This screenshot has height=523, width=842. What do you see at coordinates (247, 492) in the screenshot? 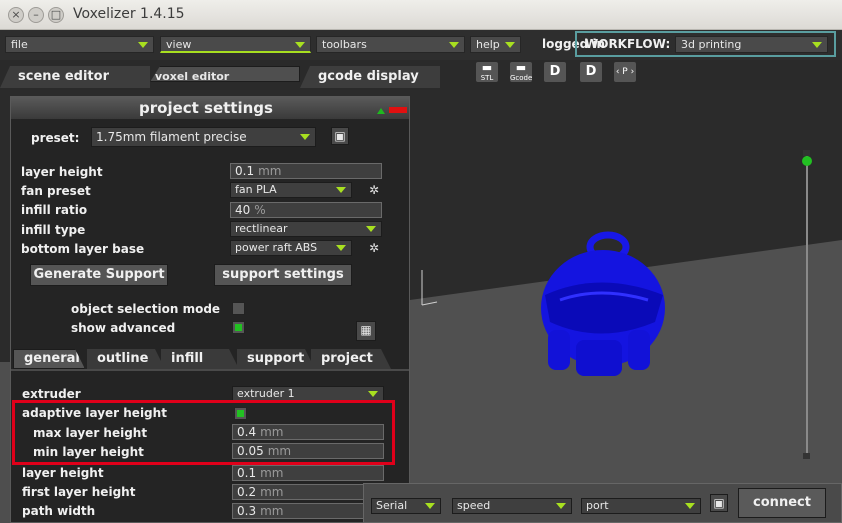
I see `first-layer-value: 0.2` at bounding box center [247, 492].